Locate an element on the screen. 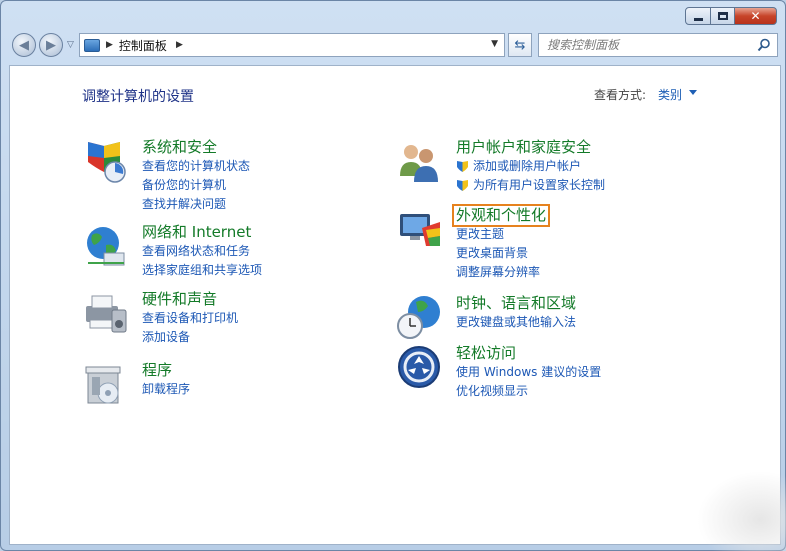  link-troubleshoot: 查找并解决问题 is located at coordinates (196, 204).